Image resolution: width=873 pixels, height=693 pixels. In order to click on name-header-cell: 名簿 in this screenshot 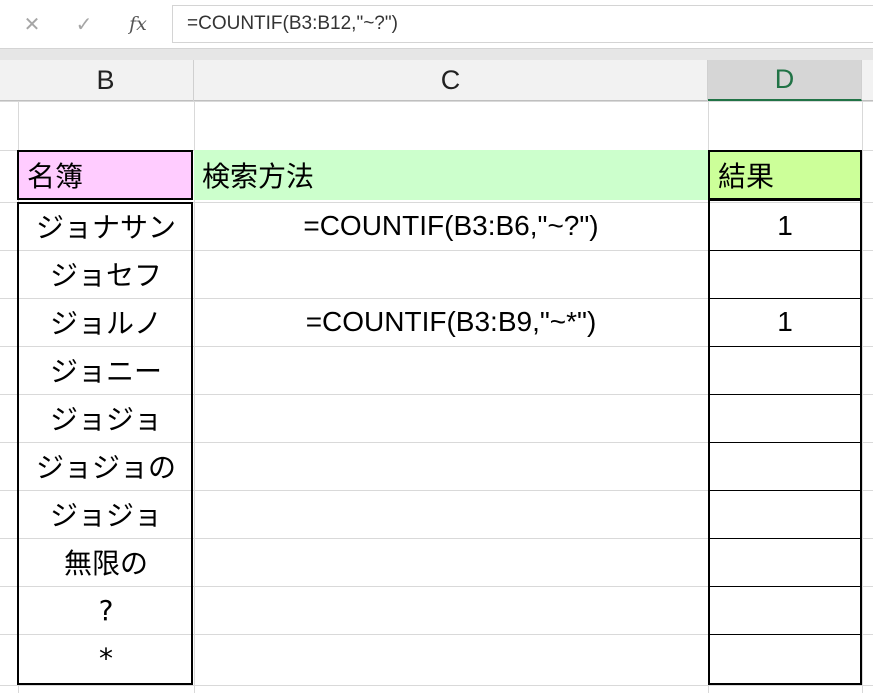, I will do `click(105, 175)`.